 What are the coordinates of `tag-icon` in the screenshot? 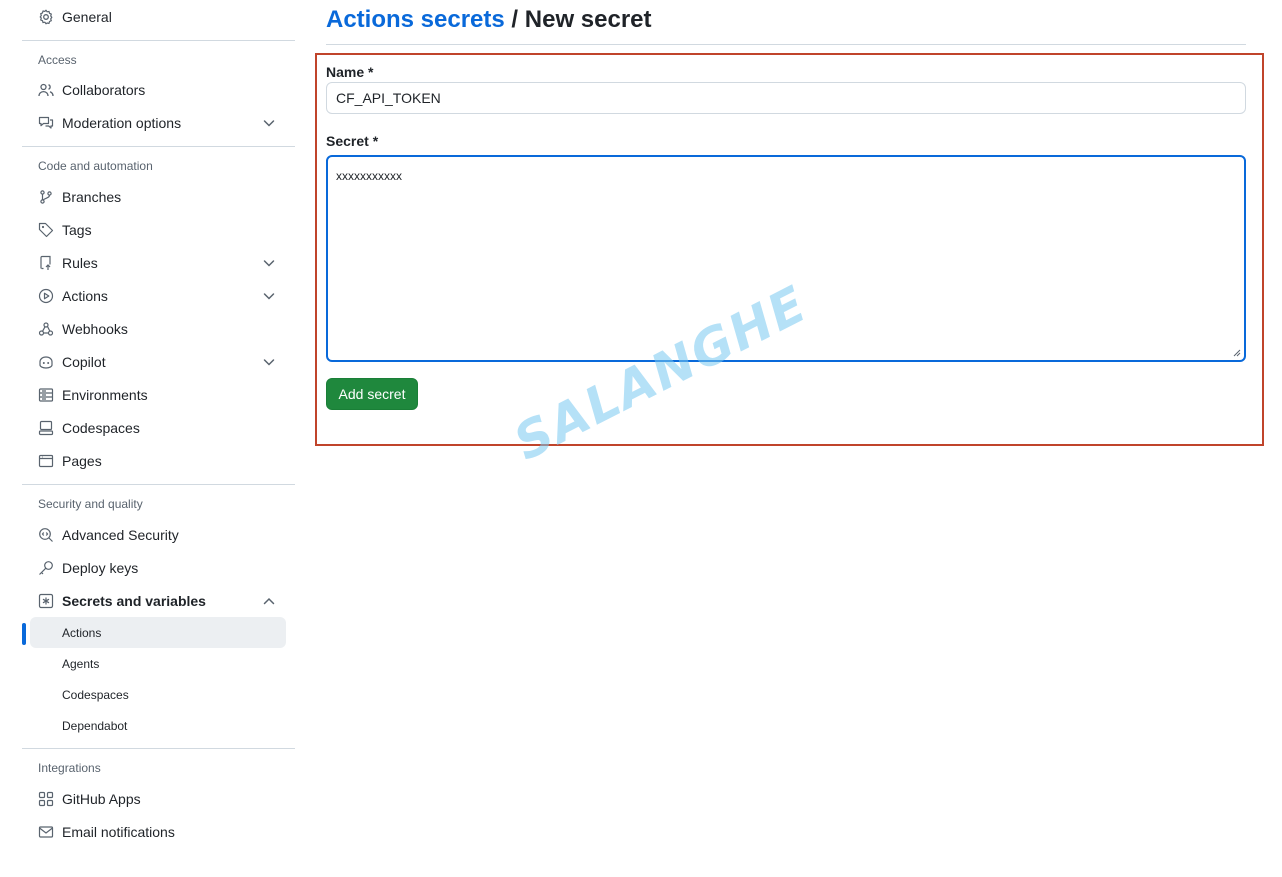 It's located at (46, 230).